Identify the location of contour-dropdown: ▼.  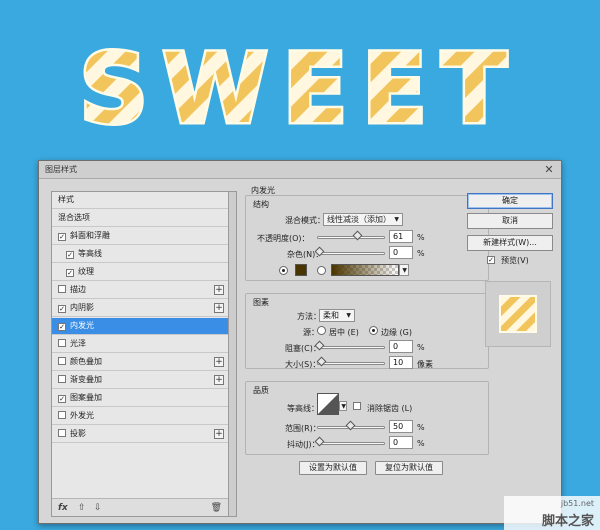
(343, 406).